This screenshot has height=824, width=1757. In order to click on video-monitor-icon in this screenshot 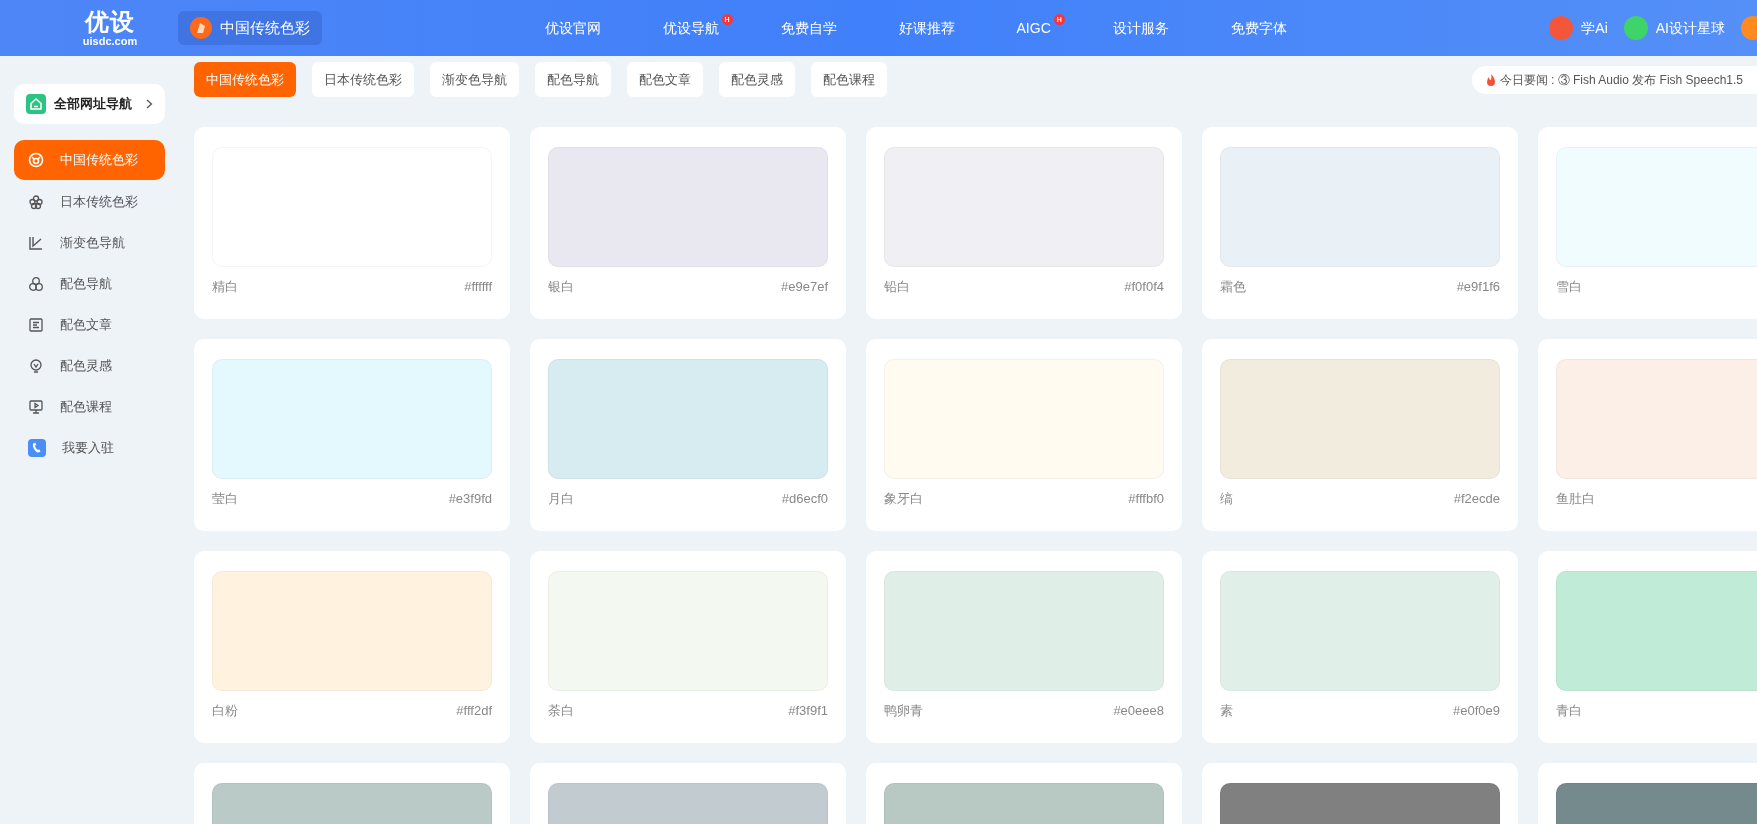, I will do `click(36, 407)`.